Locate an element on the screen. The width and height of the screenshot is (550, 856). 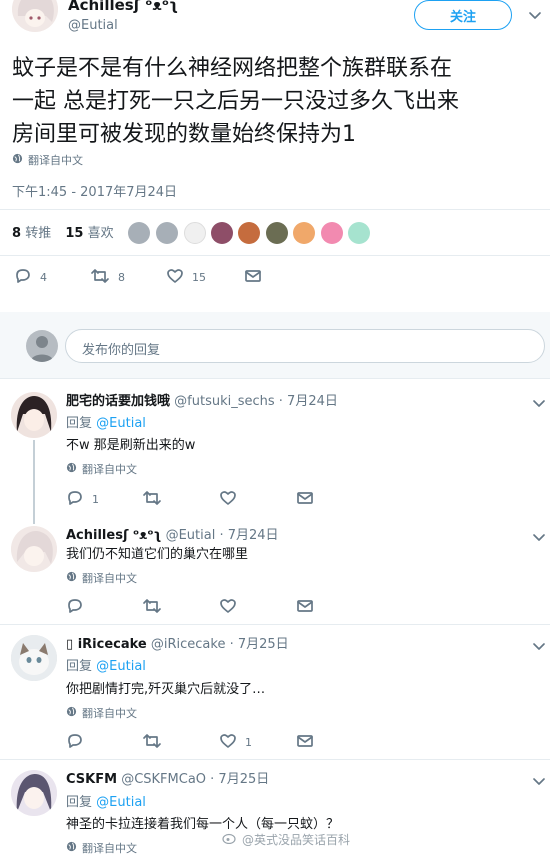
reply-action: 4 is located at coordinates (30, 277).